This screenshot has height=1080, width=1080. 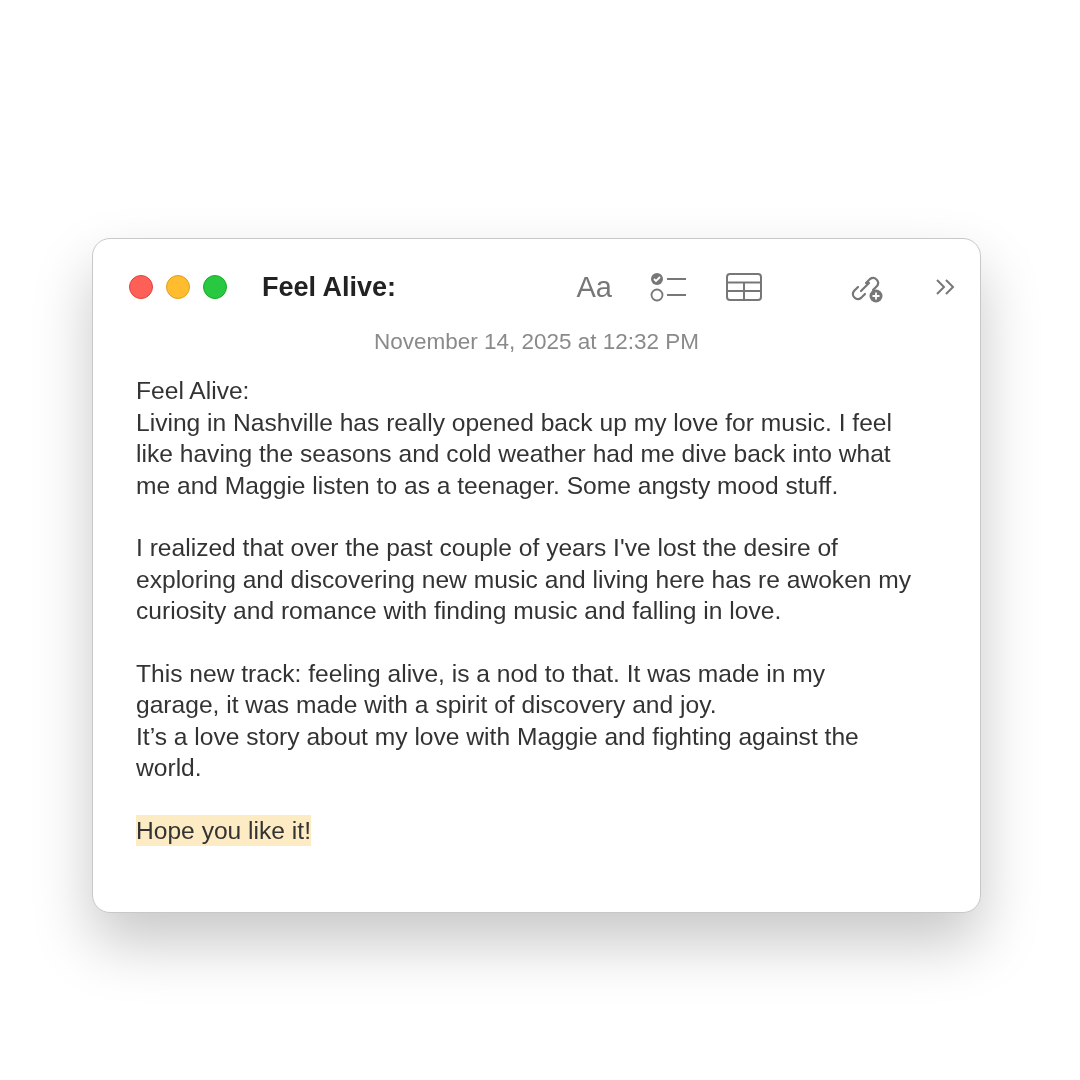 I want to click on table-icon, so click(x=744, y=287).